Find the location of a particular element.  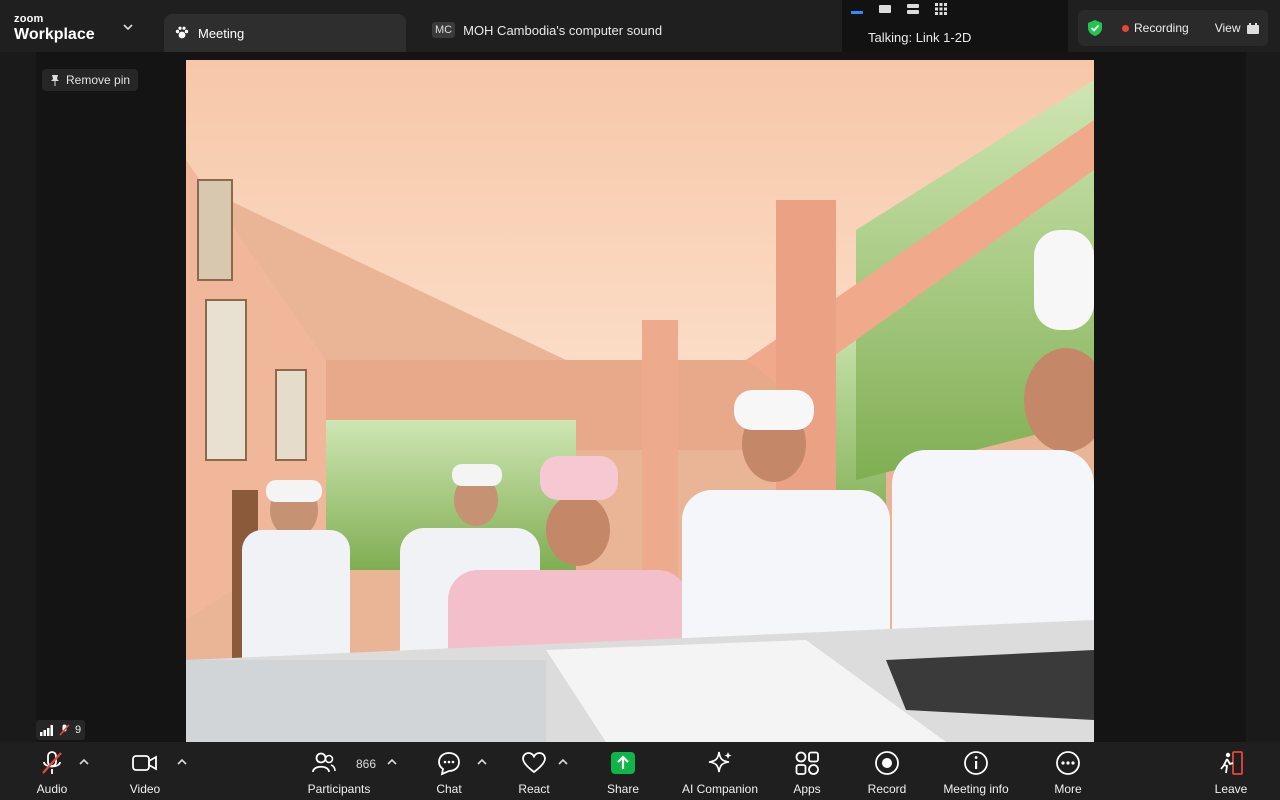

remove-pin-button: Remove pin is located at coordinates (90, 80).